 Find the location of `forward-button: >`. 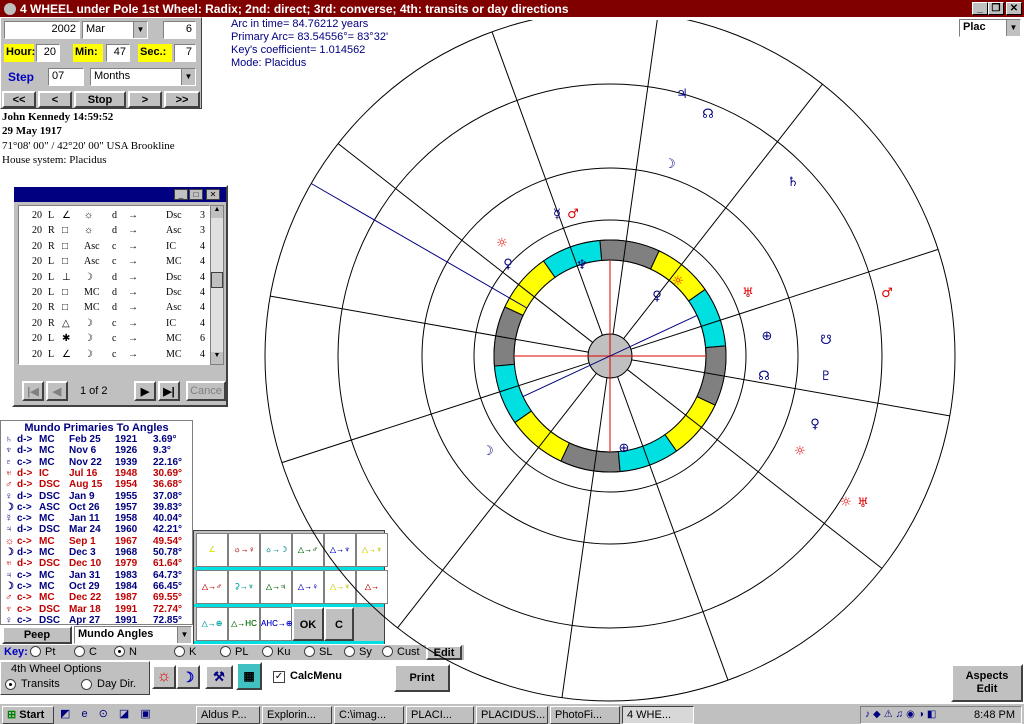

forward-button: > is located at coordinates (145, 99).